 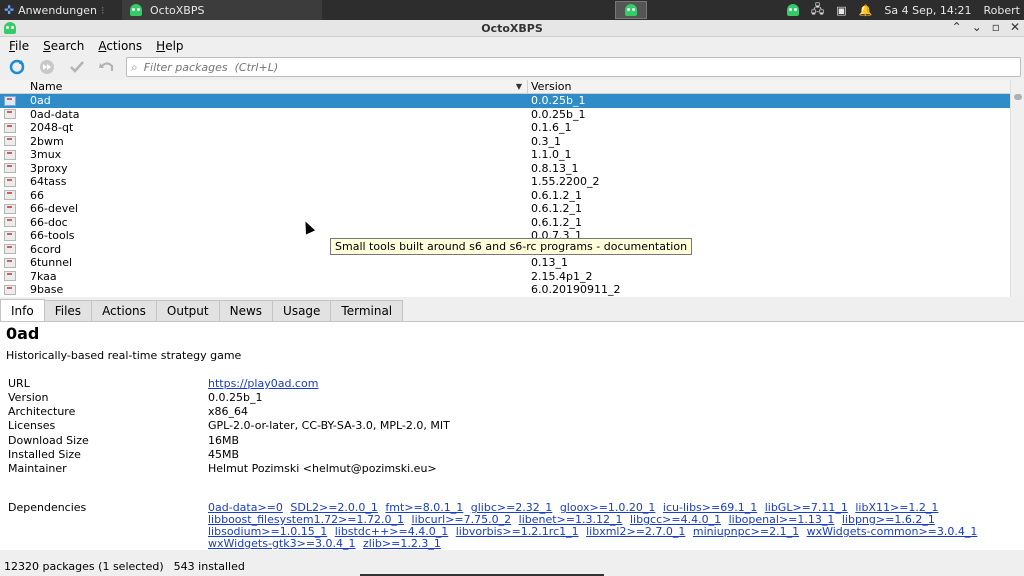 I want to click on window-titlebar: OctoXBPS ⌃ ⌄ ▫ ✕, so click(x=512, y=28).